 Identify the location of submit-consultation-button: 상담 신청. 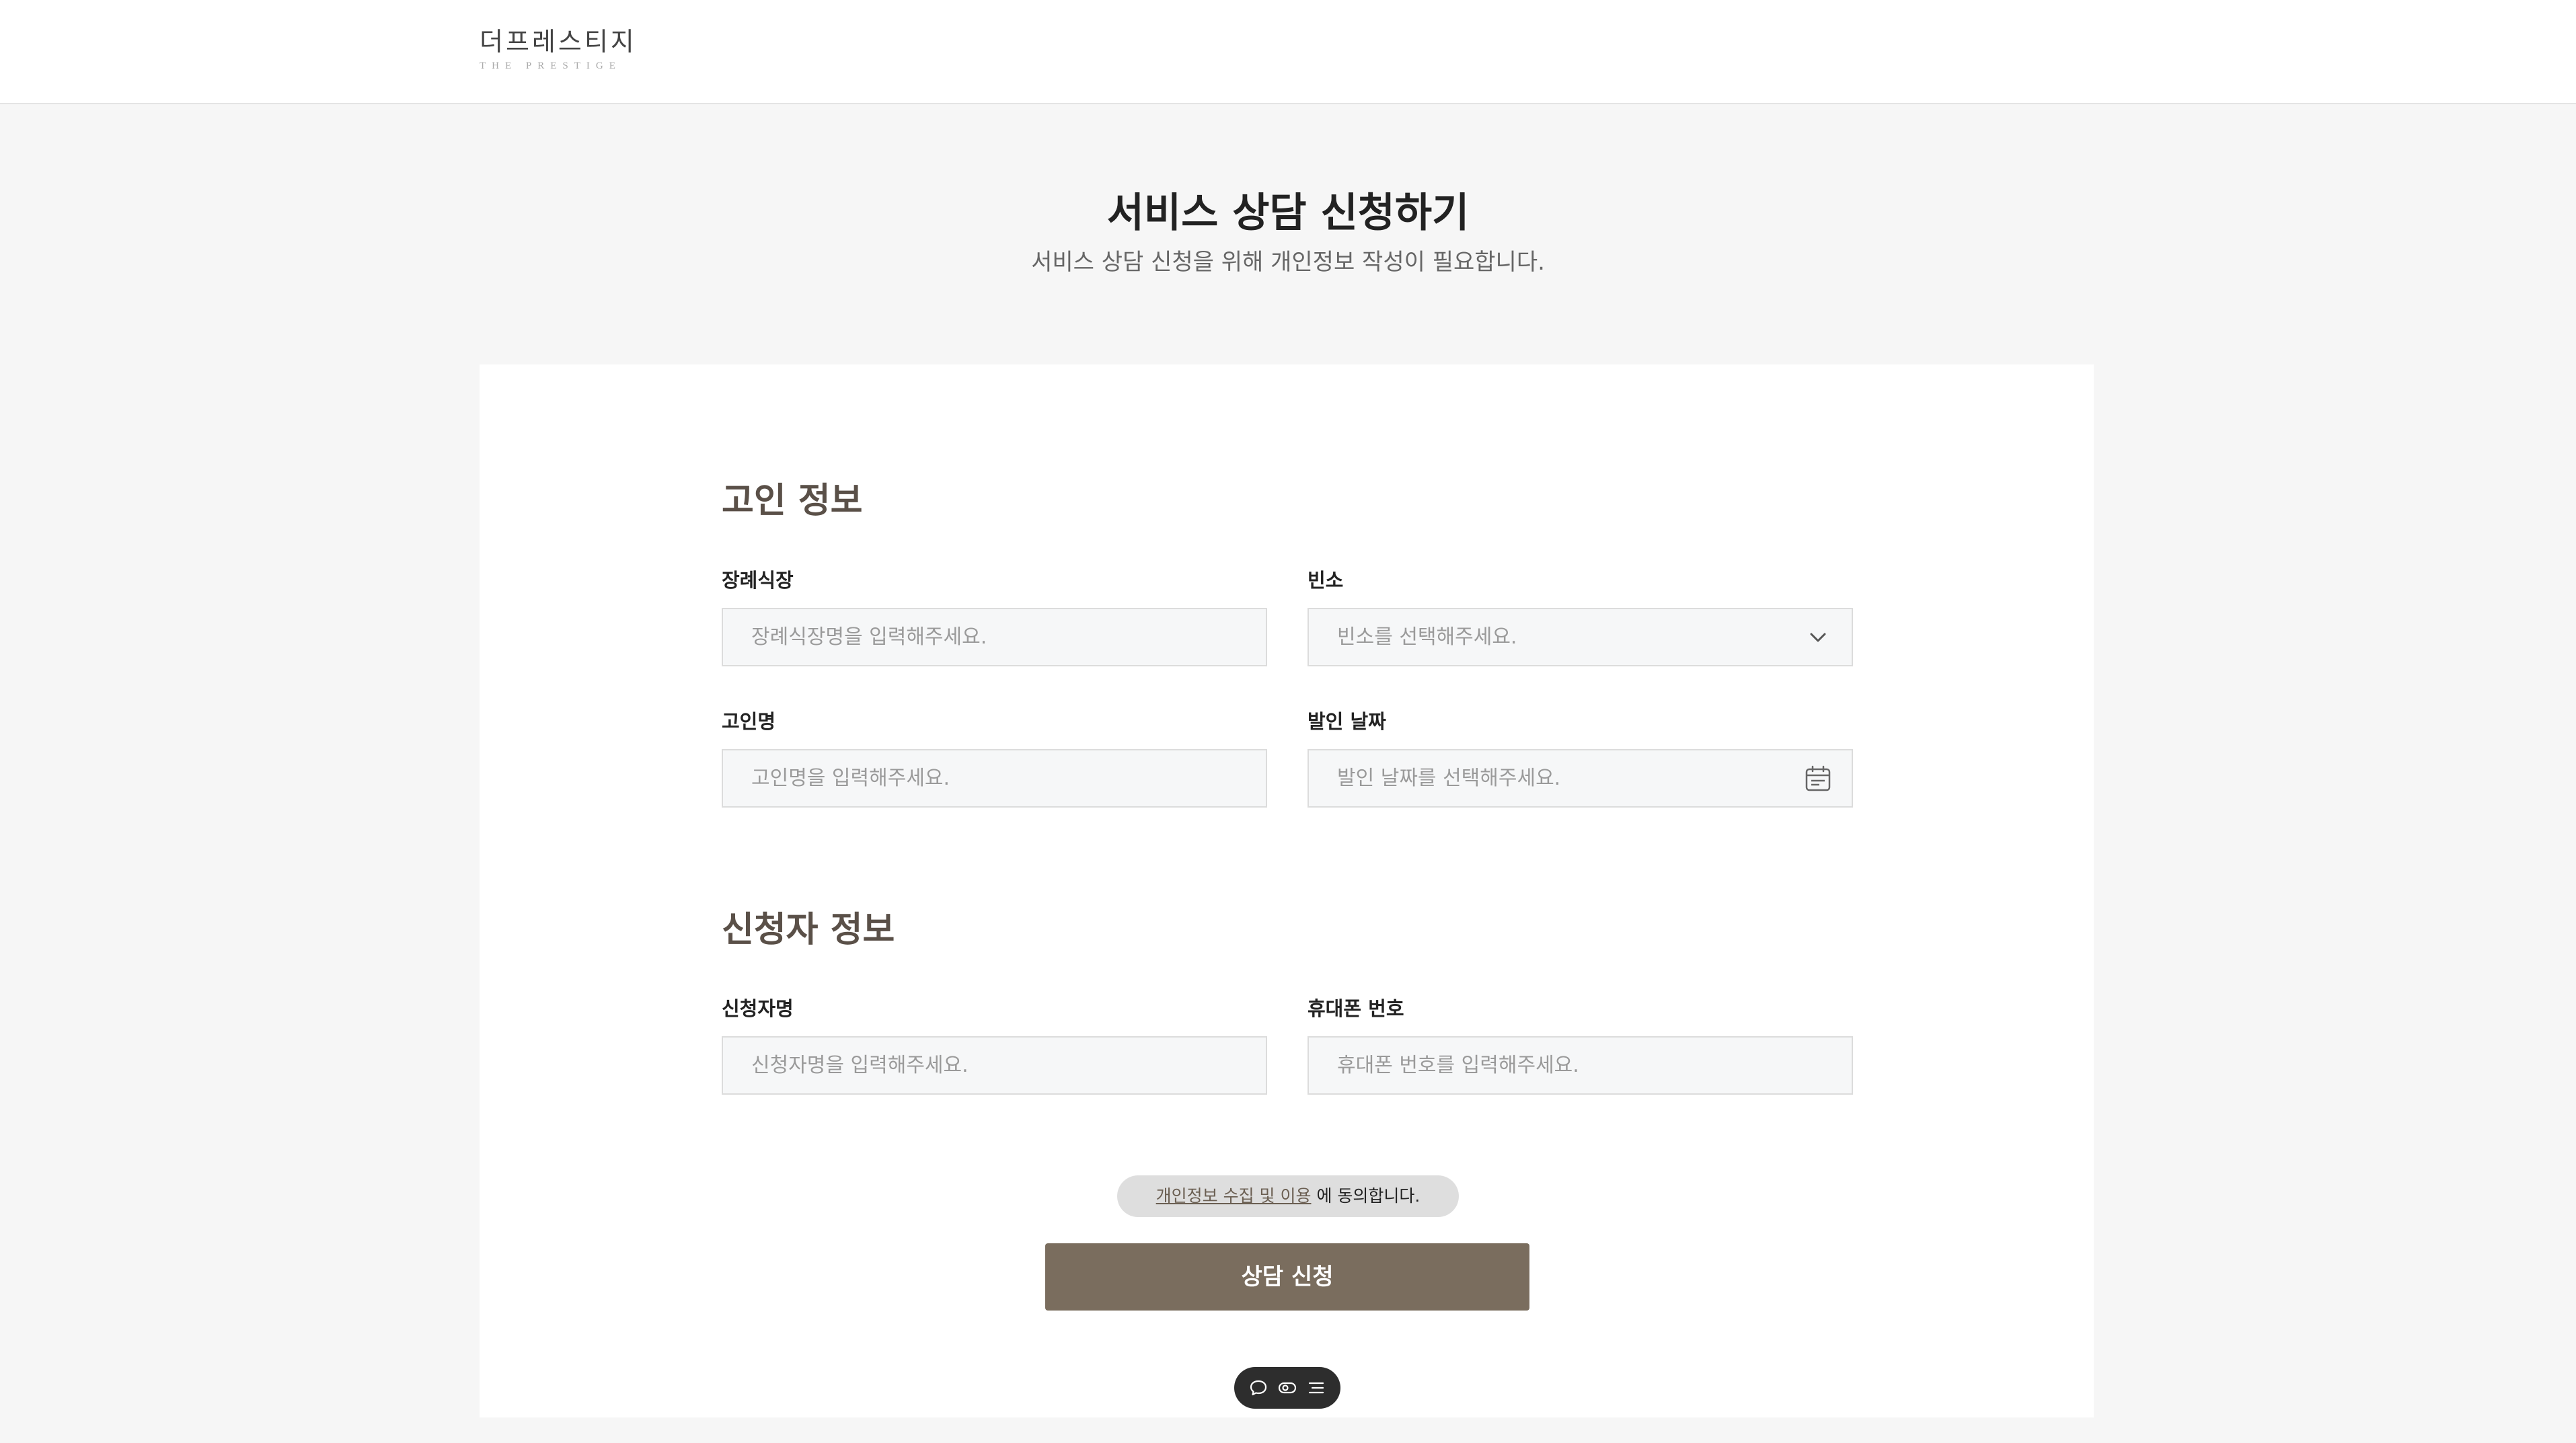
(1287, 1277).